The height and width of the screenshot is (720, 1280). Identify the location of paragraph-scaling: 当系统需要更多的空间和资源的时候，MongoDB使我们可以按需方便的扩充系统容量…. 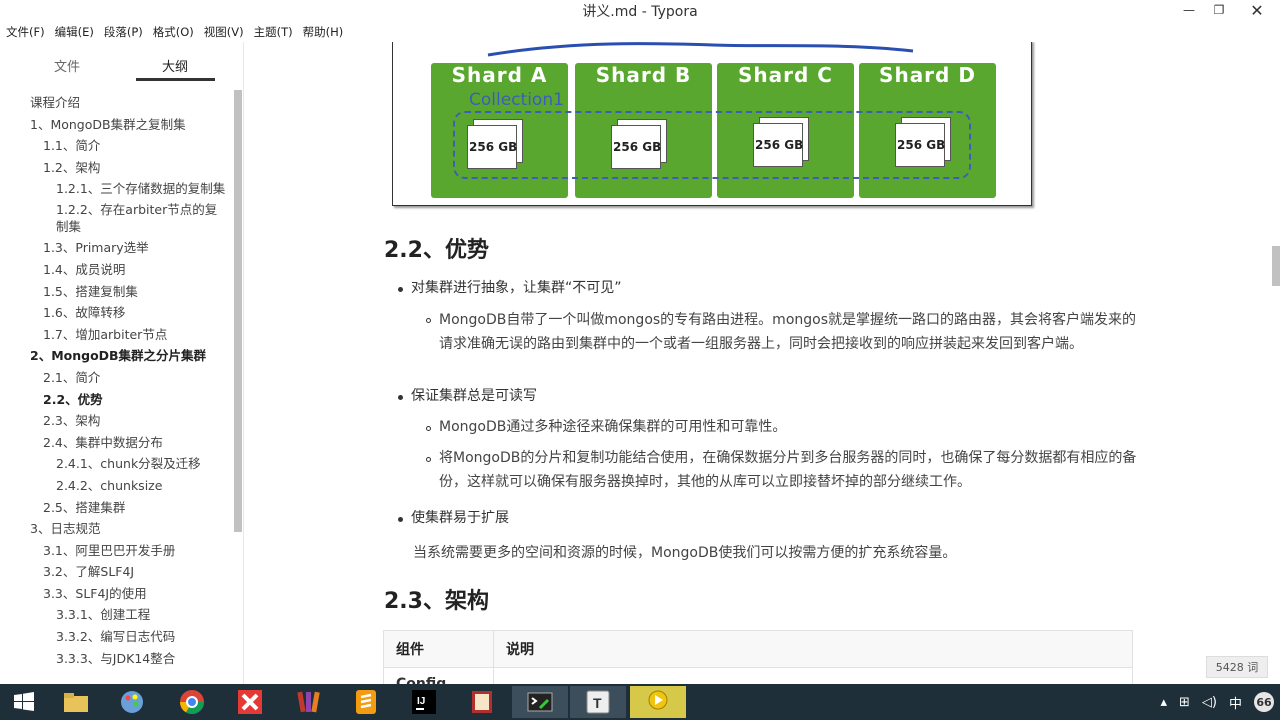
(685, 553).